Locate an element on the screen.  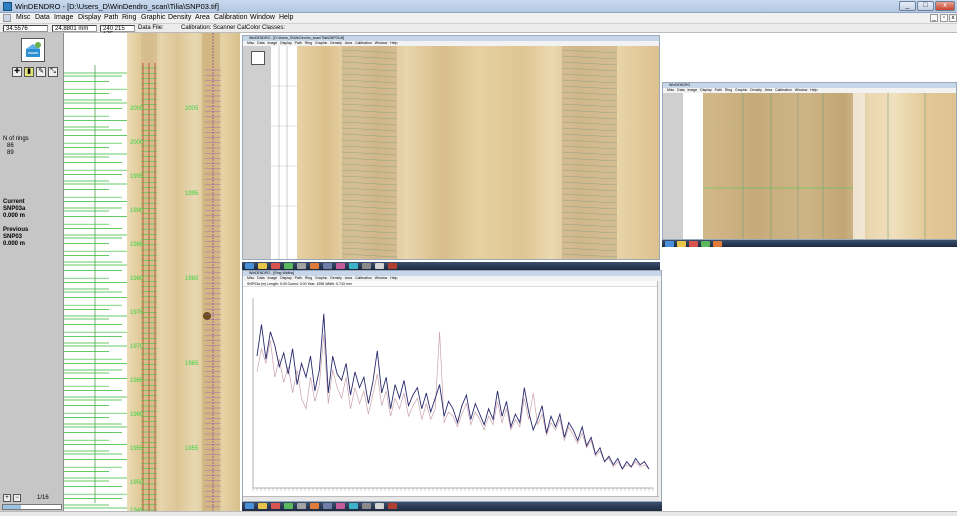
year-label: 2000 is located at coordinates (137, 143).